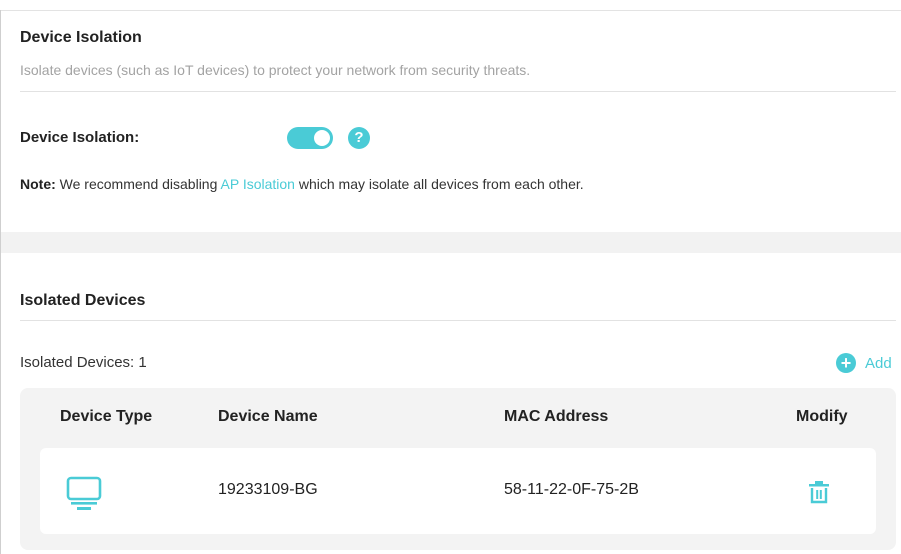 The width and height of the screenshot is (901, 554). What do you see at coordinates (822, 416) in the screenshot?
I see `column-header-modify: Modify` at bounding box center [822, 416].